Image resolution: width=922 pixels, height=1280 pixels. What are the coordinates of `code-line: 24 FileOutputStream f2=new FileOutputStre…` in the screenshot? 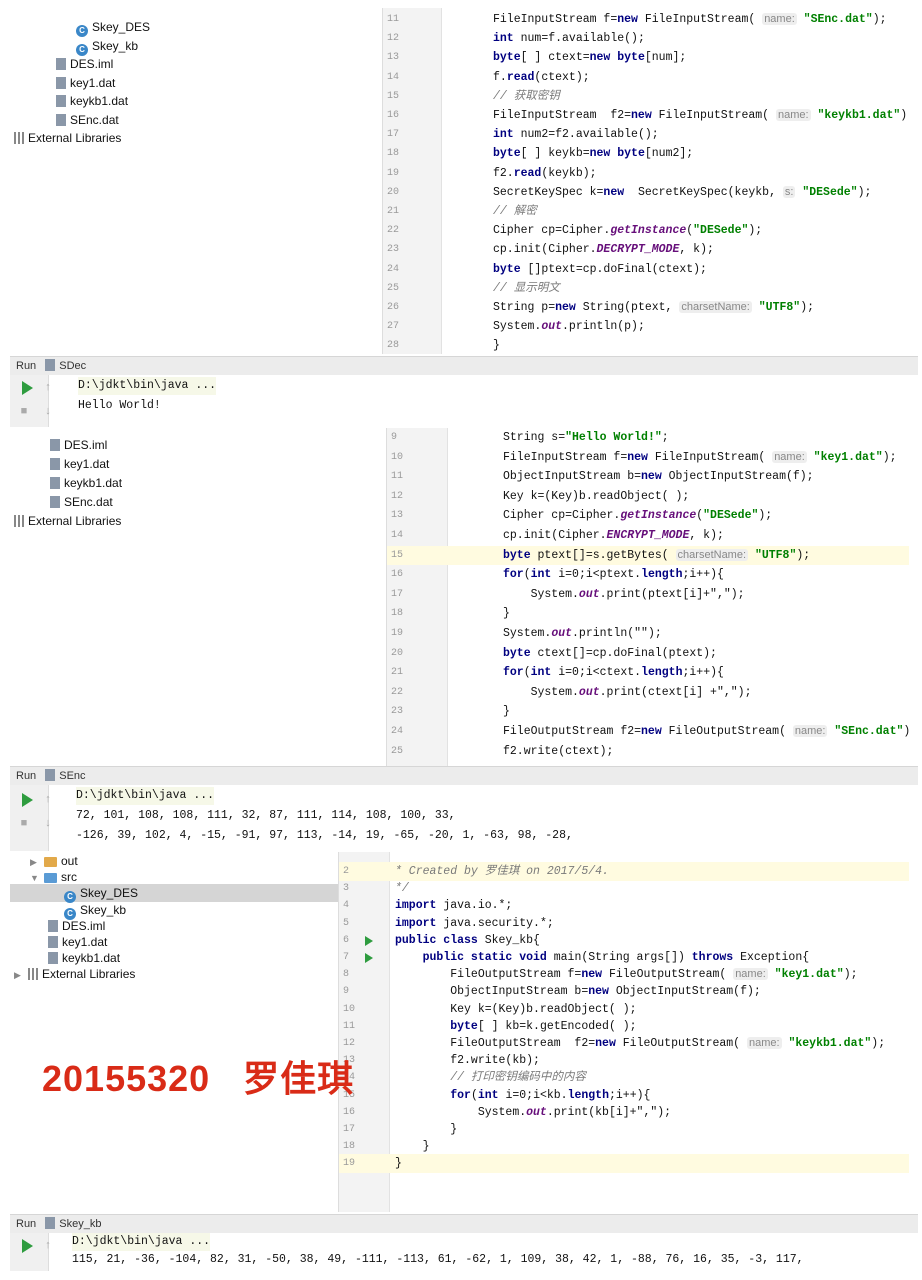 It's located at (648, 731).